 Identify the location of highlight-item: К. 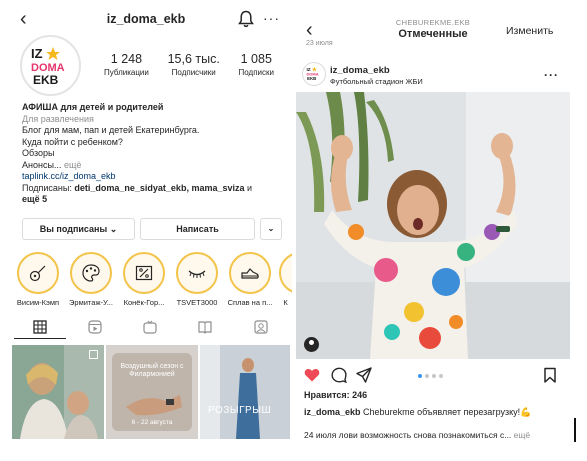
(285, 279).